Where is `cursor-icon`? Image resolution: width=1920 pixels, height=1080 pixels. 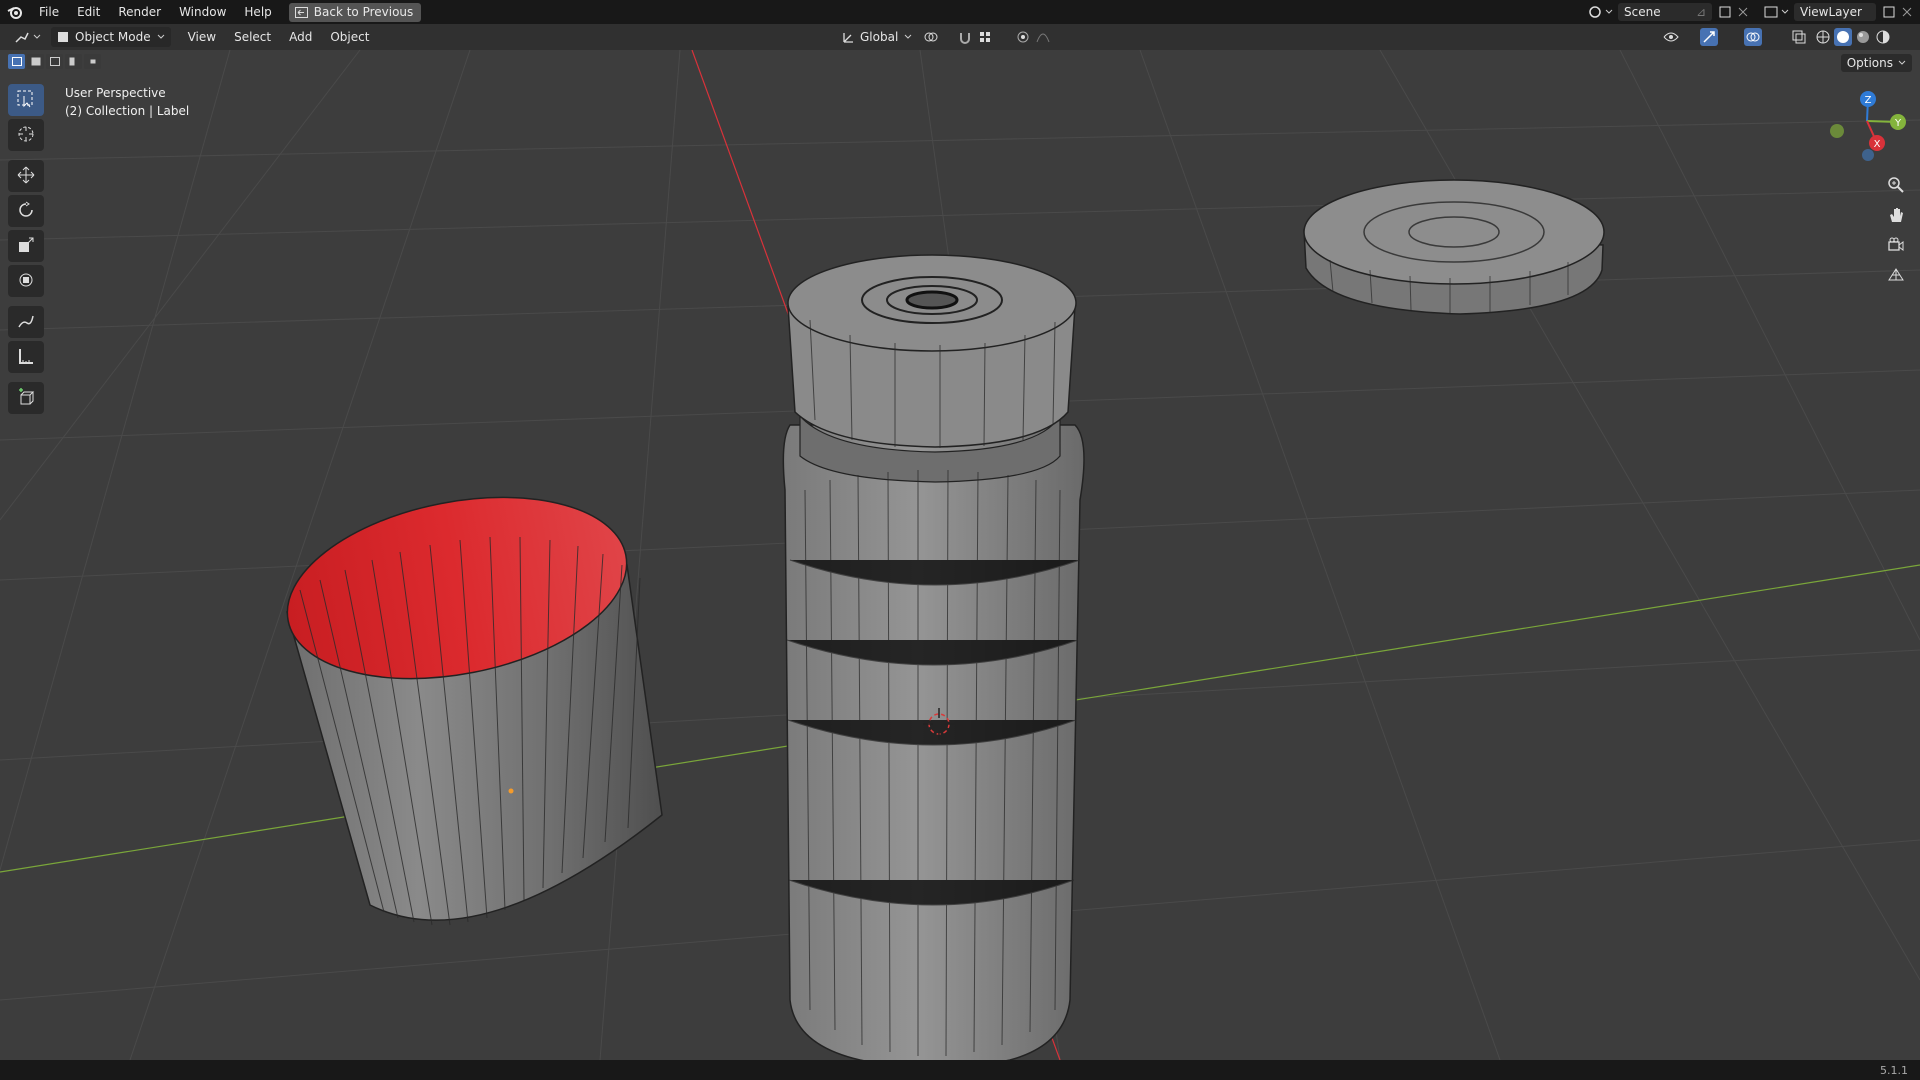
cursor-icon is located at coordinates (26, 135).